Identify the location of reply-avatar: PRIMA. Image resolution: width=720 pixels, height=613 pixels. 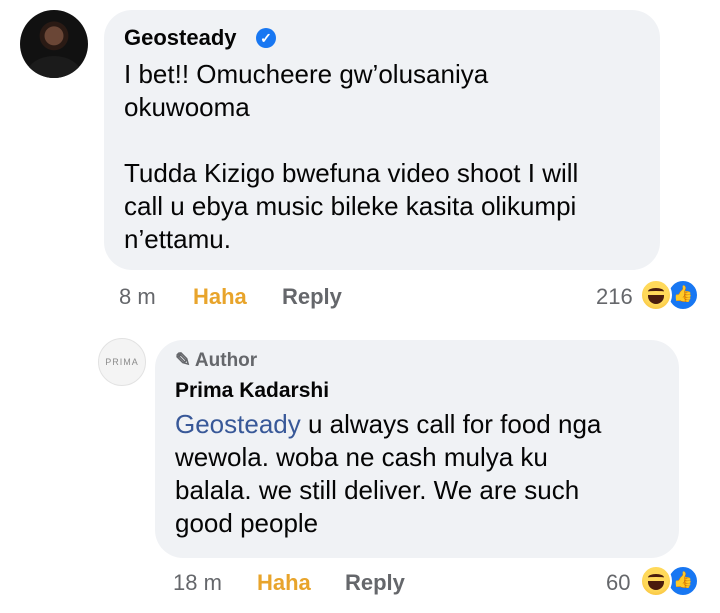
(122, 362).